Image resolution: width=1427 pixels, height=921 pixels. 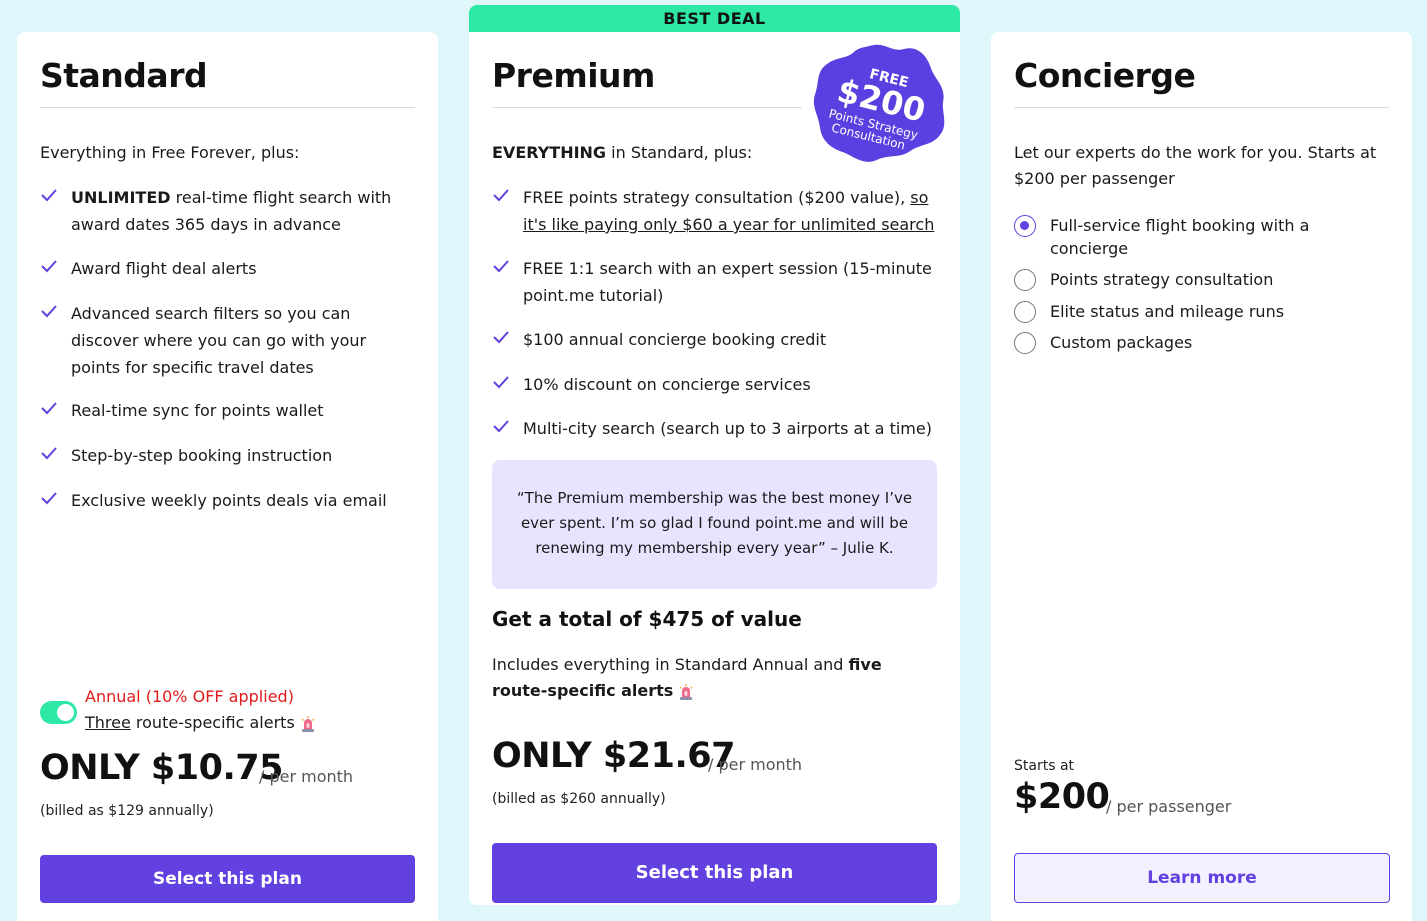 What do you see at coordinates (65, 712) in the screenshot?
I see `toggle-knob` at bounding box center [65, 712].